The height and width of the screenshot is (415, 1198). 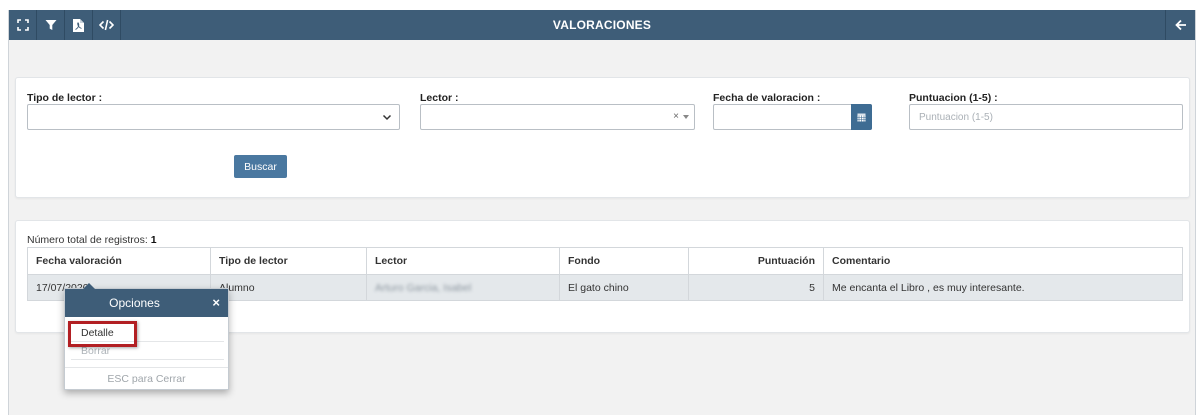 What do you see at coordinates (624, 261) in the screenshot?
I see `column-fondo: Fondo` at bounding box center [624, 261].